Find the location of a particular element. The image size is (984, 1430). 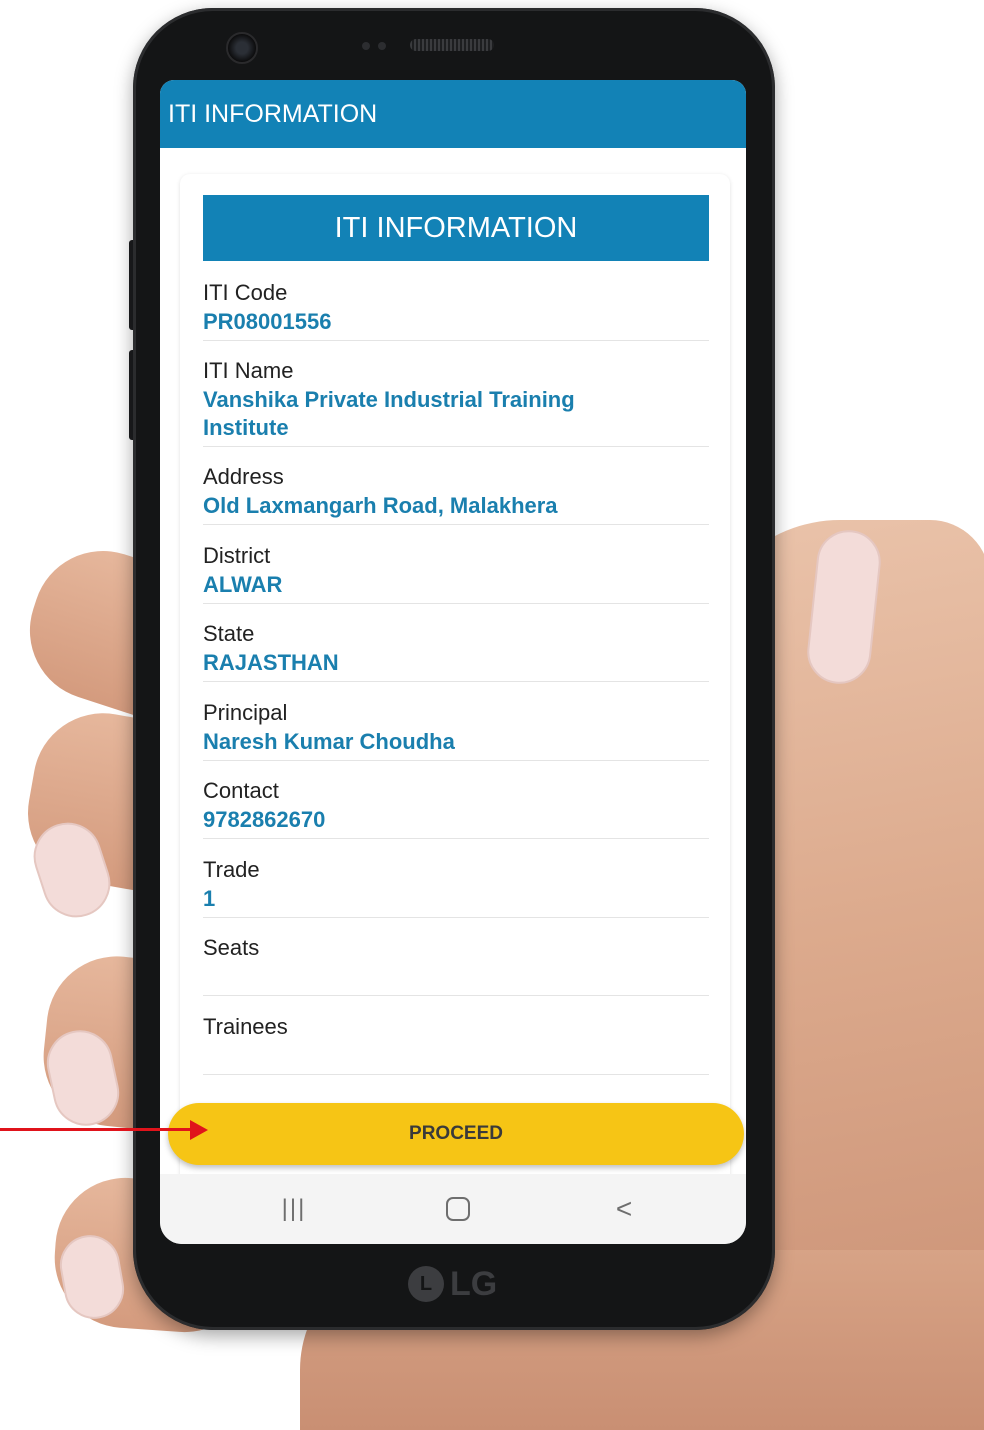

field-trade: Trade 1 is located at coordinates (456, 886).